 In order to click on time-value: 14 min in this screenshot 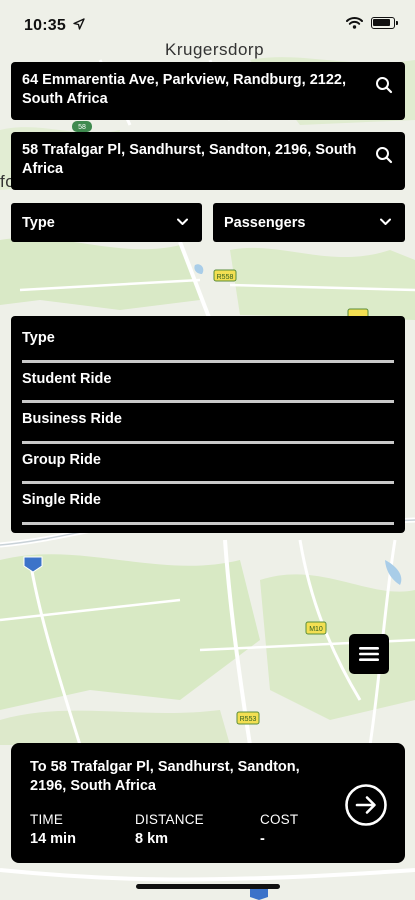, I will do `click(53, 839)`.